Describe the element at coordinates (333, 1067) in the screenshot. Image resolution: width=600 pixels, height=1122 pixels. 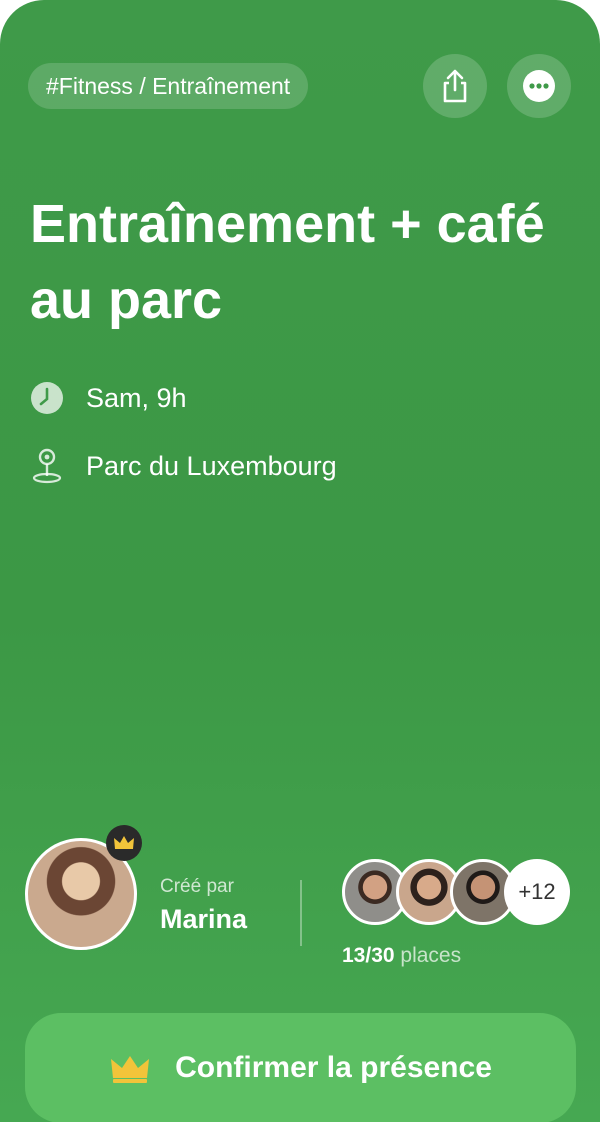
I see `confirm-button-label: Confirmer la présence` at that location.